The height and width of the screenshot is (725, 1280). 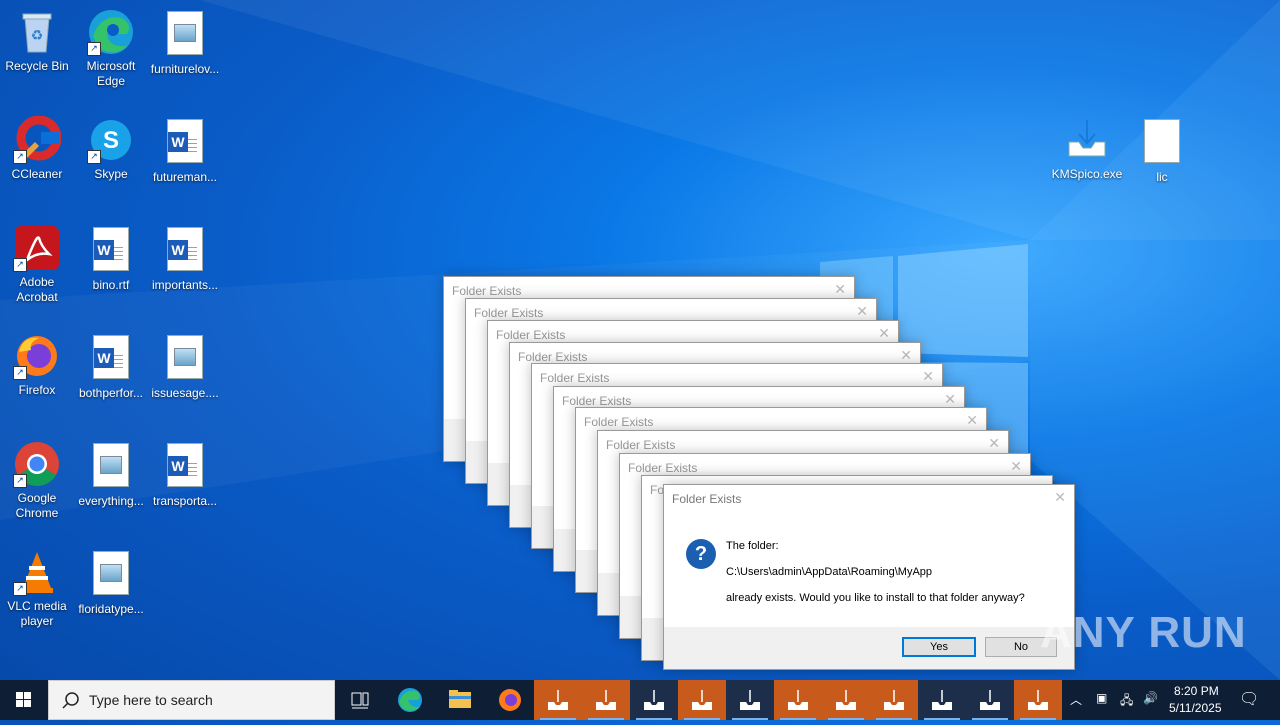 I want to click on taskbar-edge, so click(x=410, y=700).